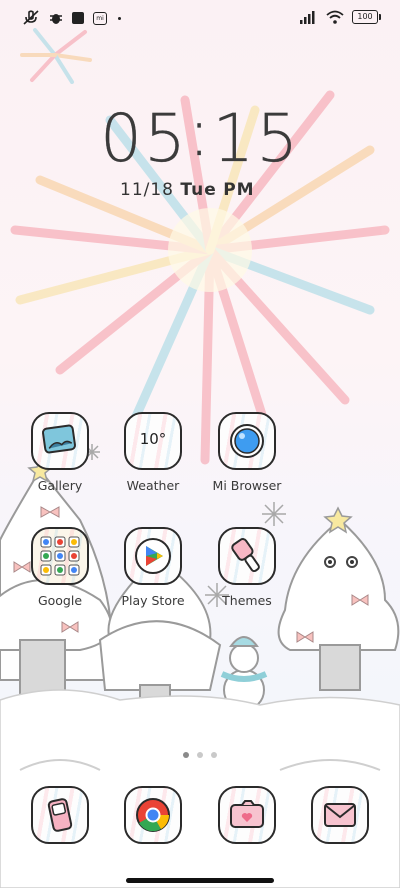 Image resolution: width=400 pixels, height=888 pixels. Describe the element at coordinates (200, 19) in the screenshot. I see `status-bar: mi 100` at that location.